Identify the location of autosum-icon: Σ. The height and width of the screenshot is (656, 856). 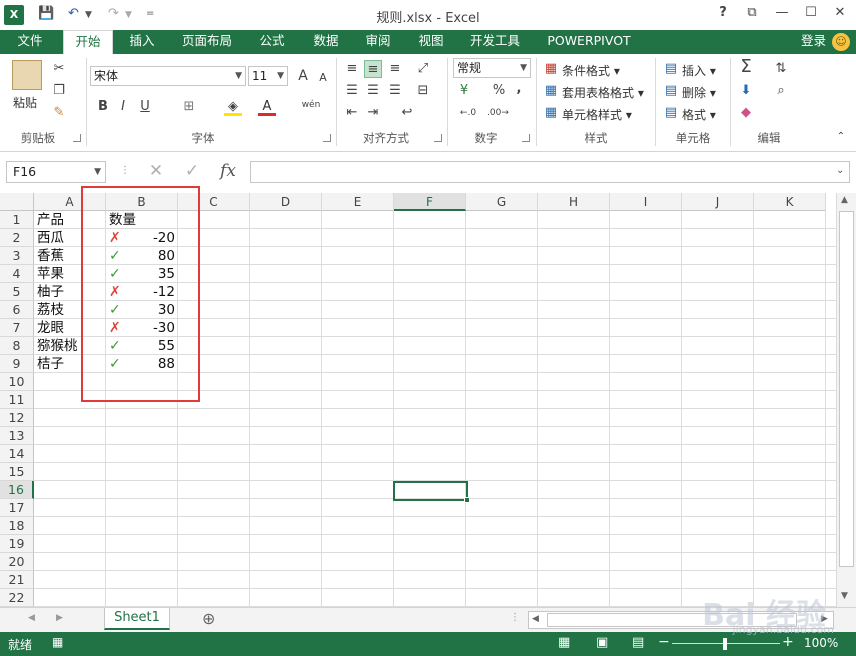
(746, 67).